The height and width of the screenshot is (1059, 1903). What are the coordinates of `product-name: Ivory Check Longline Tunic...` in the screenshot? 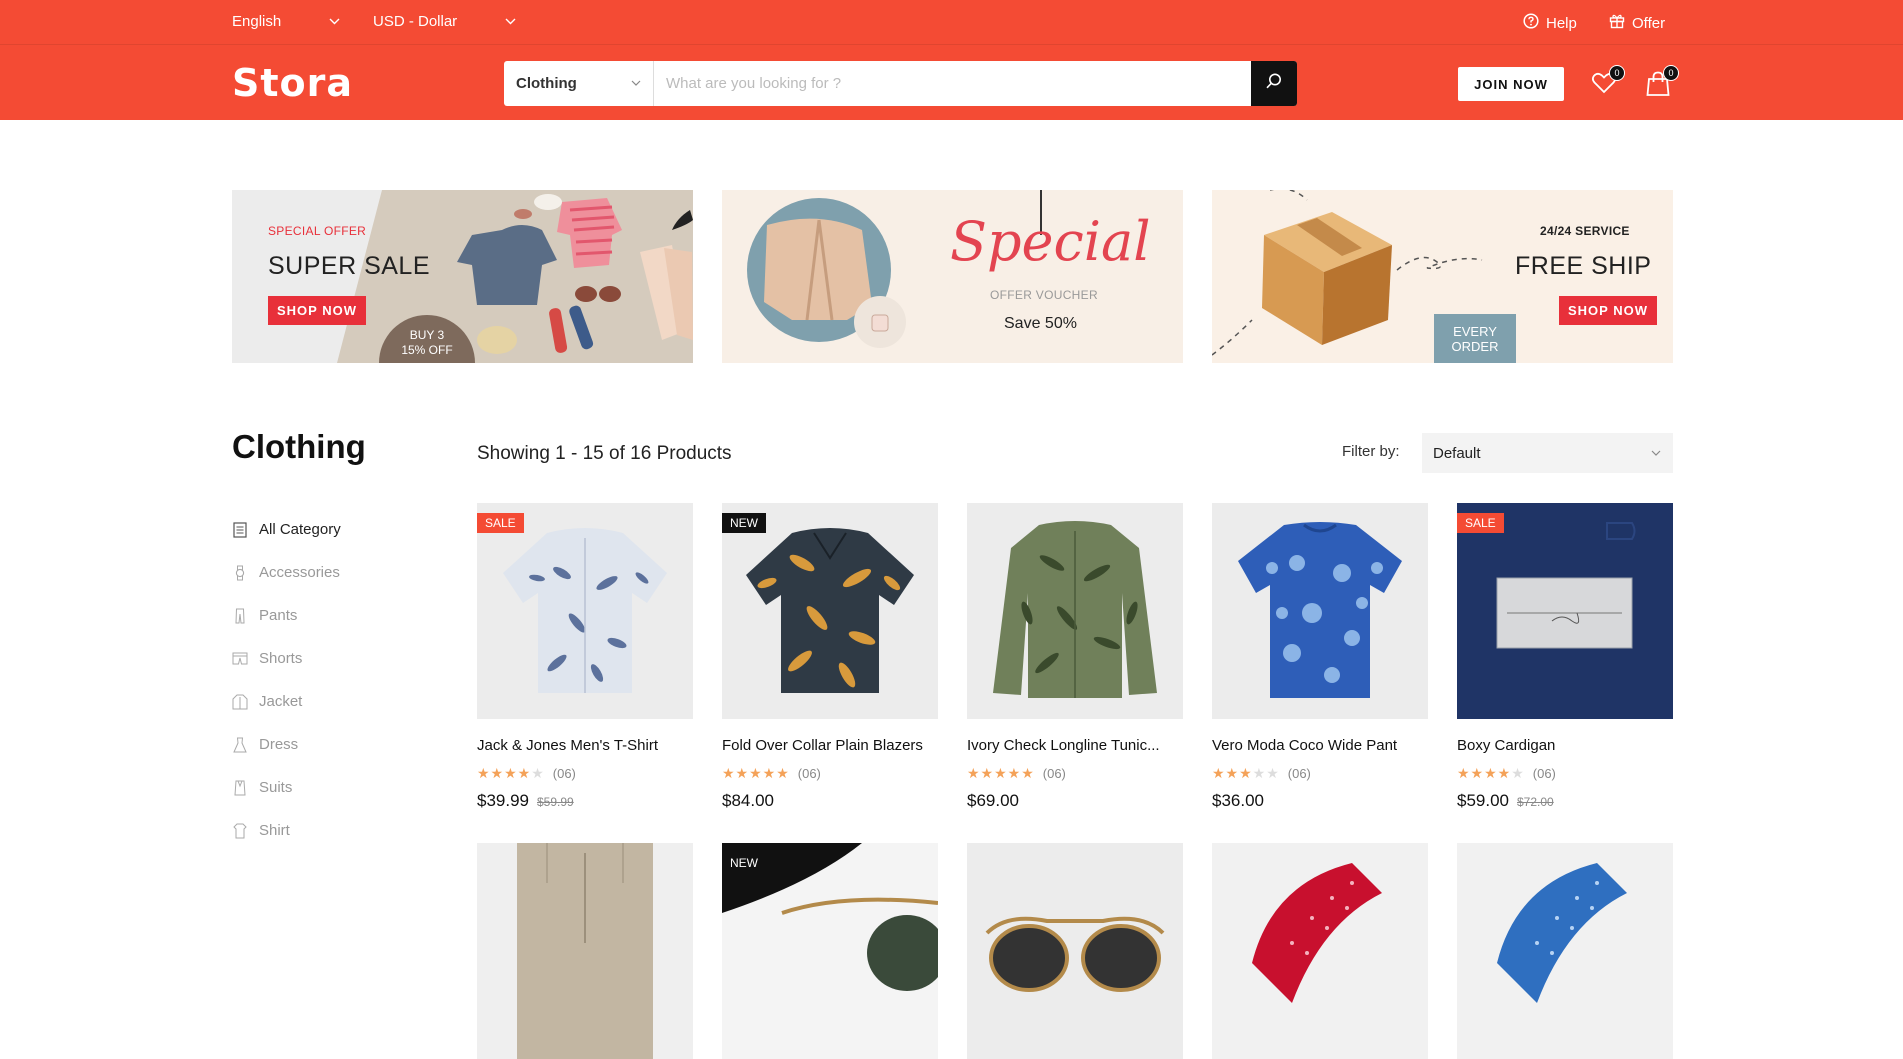 It's located at (1075, 745).